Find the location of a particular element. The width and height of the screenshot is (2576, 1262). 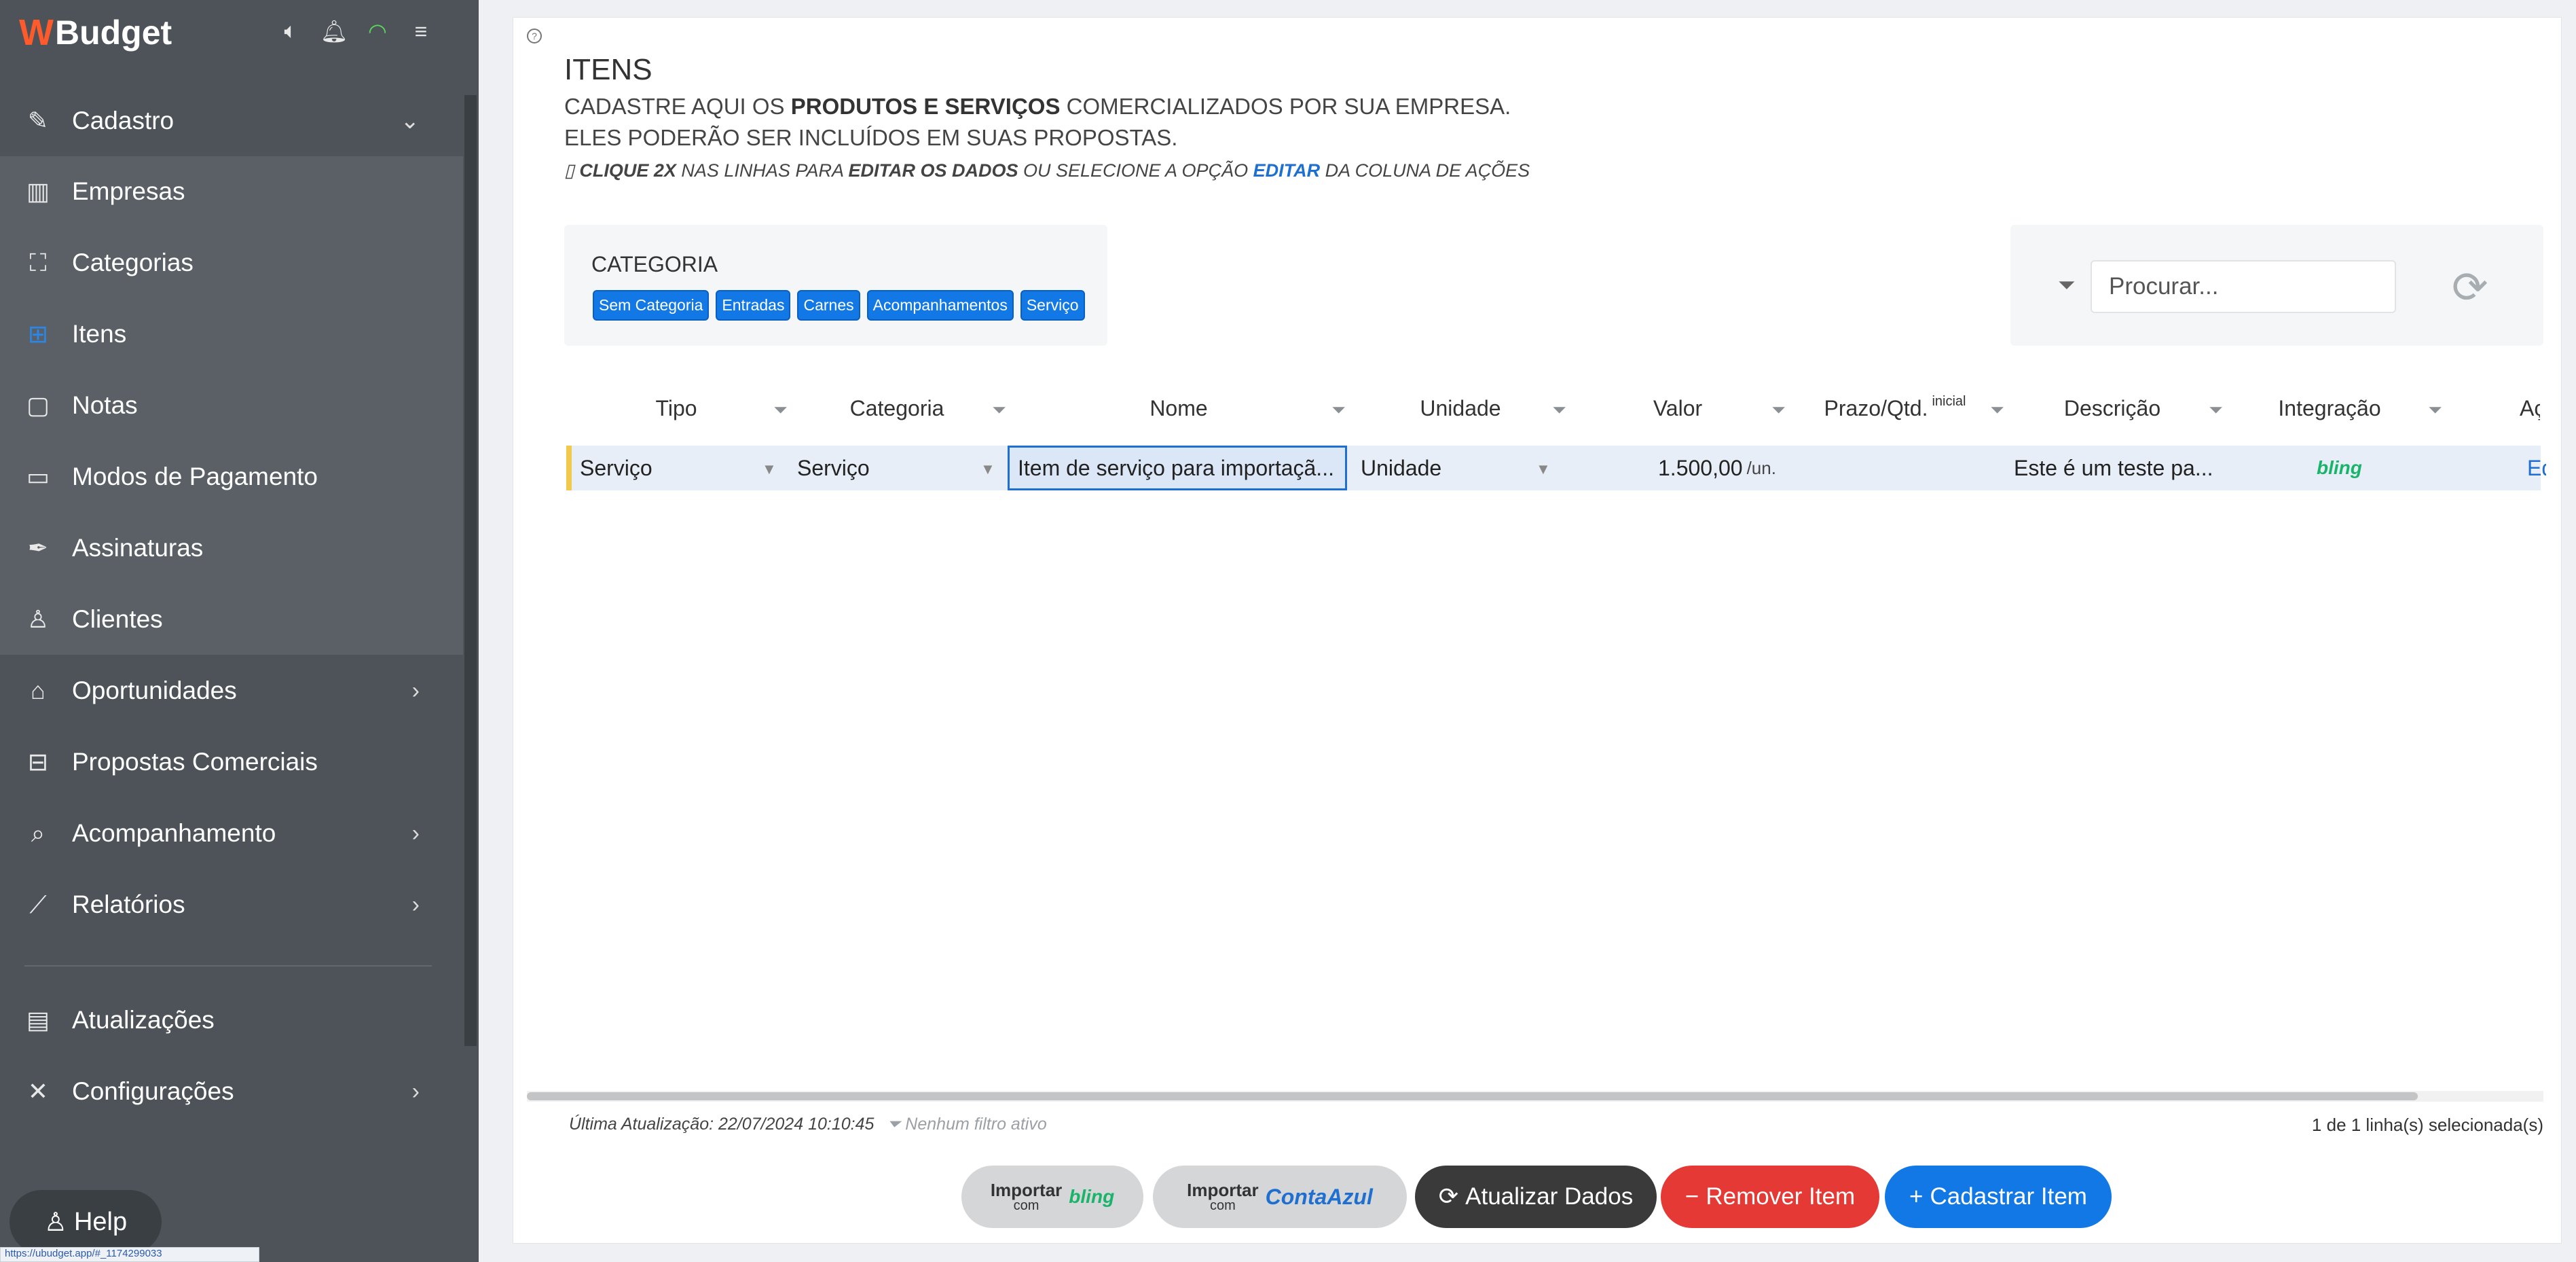

column-header-tipo: Tipo is located at coordinates (676, 408).